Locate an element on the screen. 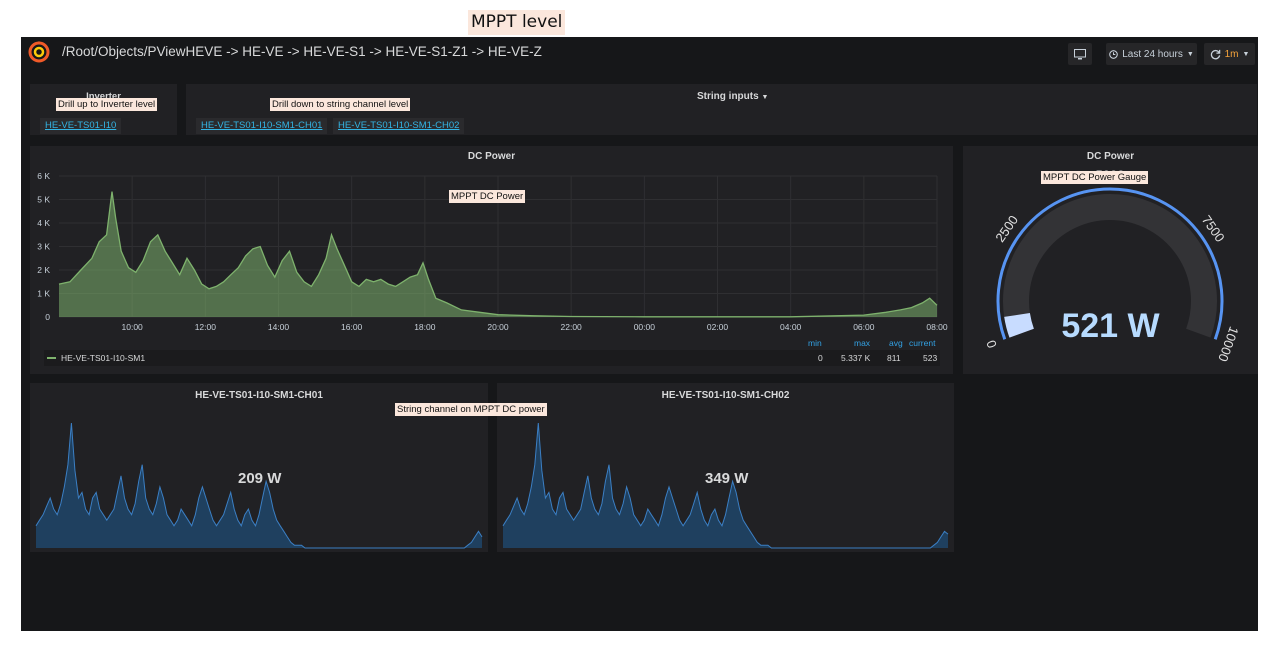 The width and height of the screenshot is (1279, 655). legend-avg-header: avg is located at coordinates (896, 343).